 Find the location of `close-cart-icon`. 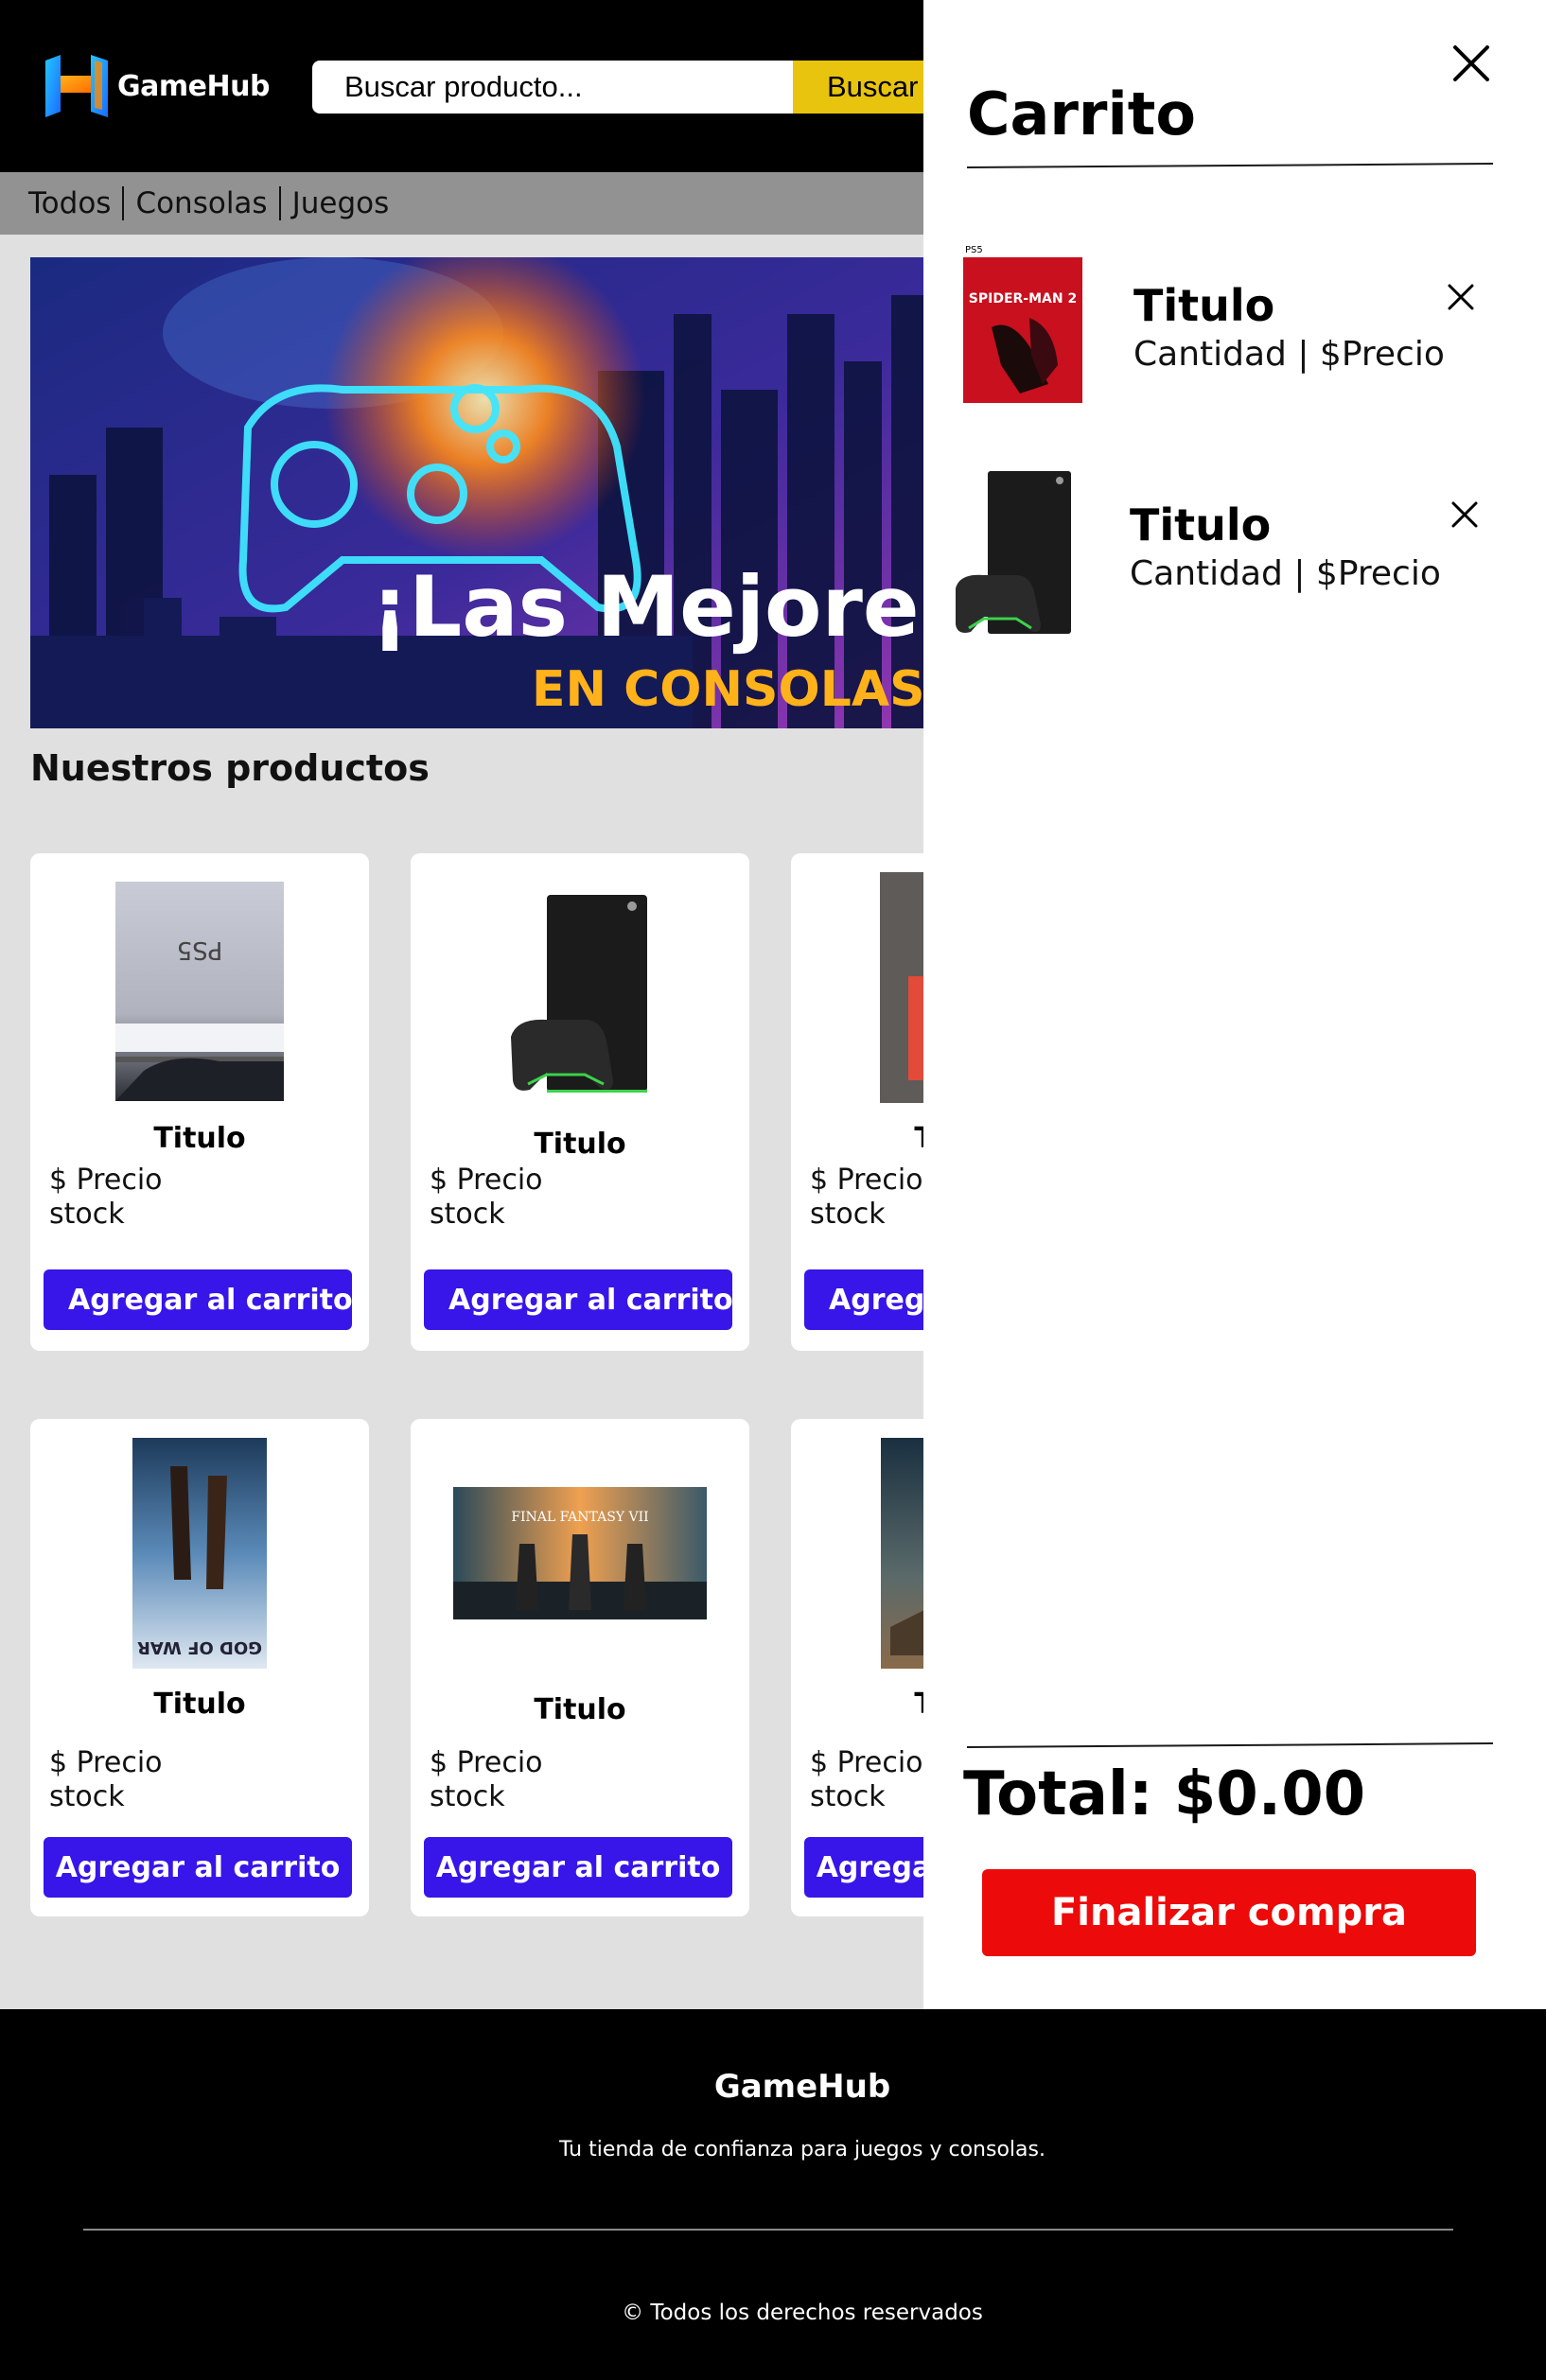

close-cart-icon is located at coordinates (1471, 64).